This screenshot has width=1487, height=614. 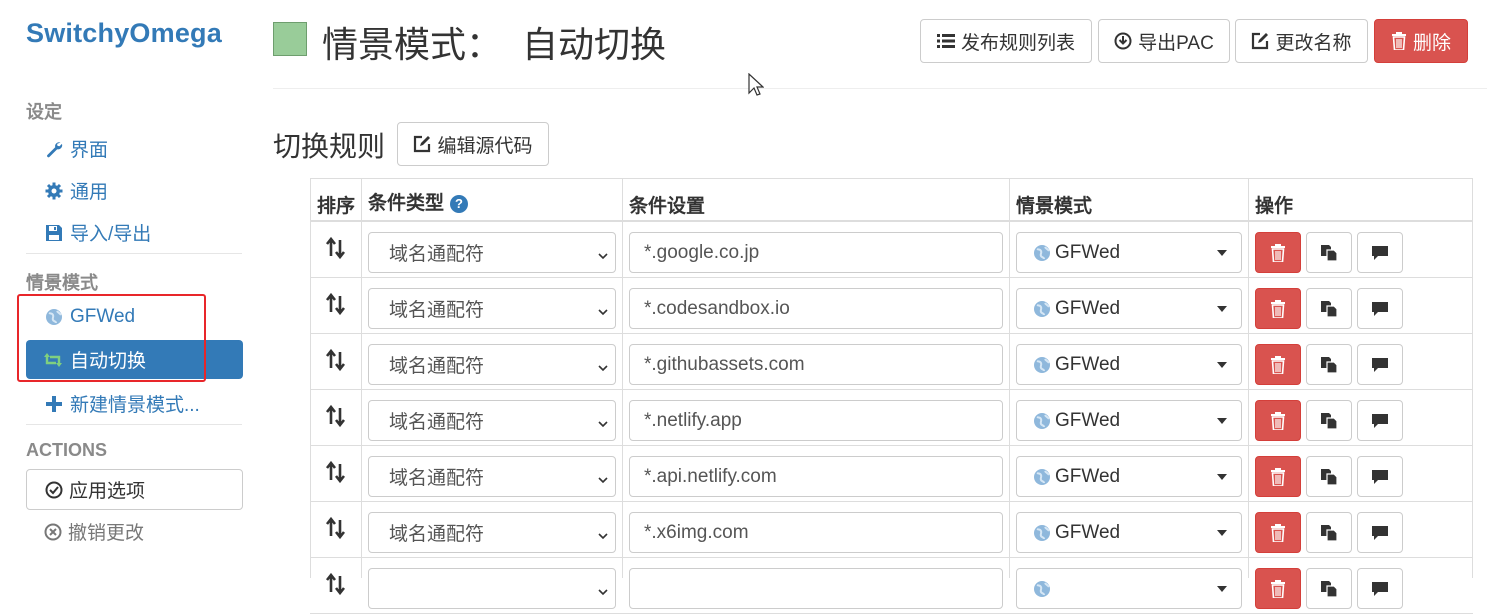 What do you see at coordinates (816, 476) in the screenshot?
I see `condition-pattern-input: *.api.netlify.com` at bounding box center [816, 476].